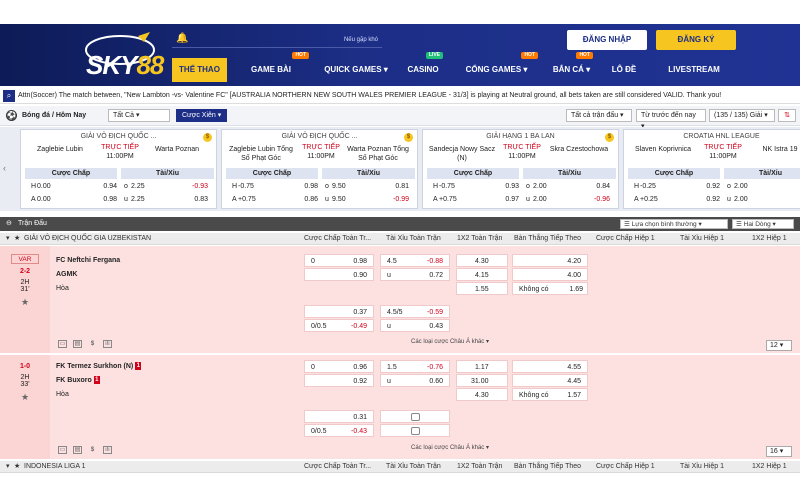  Describe the element at coordinates (550, 274) in the screenshot. I see `next-goal-away: 4.00` at that location.